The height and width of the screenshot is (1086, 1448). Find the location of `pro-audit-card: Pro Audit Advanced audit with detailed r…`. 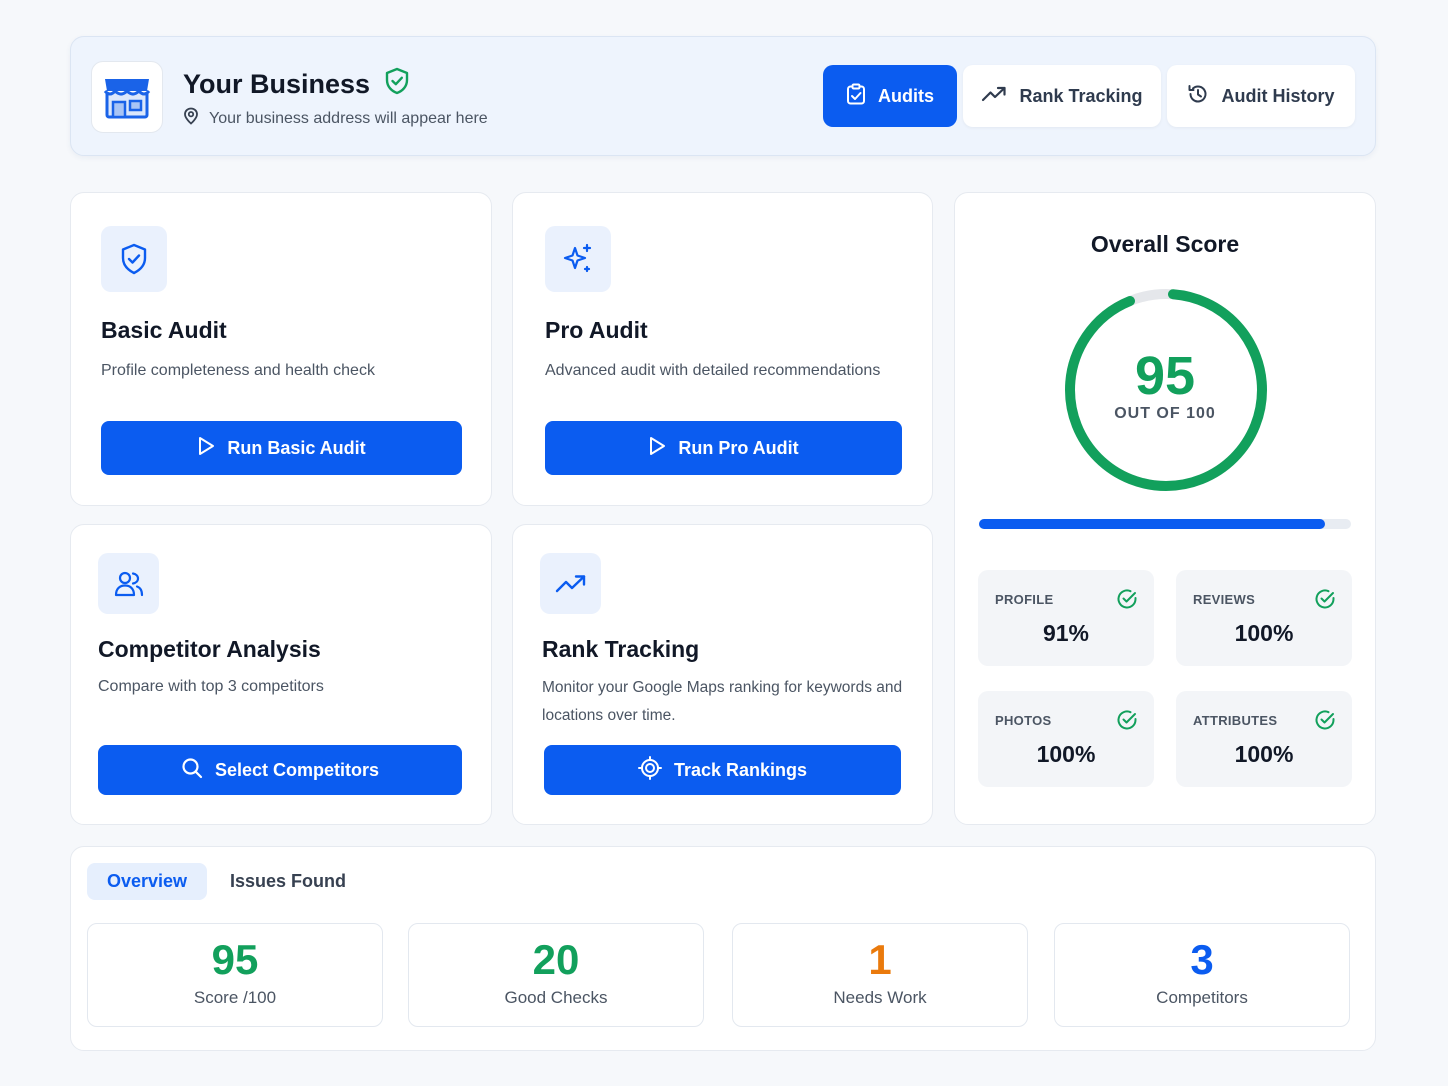

pro-audit-card: Pro Audit Advanced audit with detailed r… is located at coordinates (722, 349).